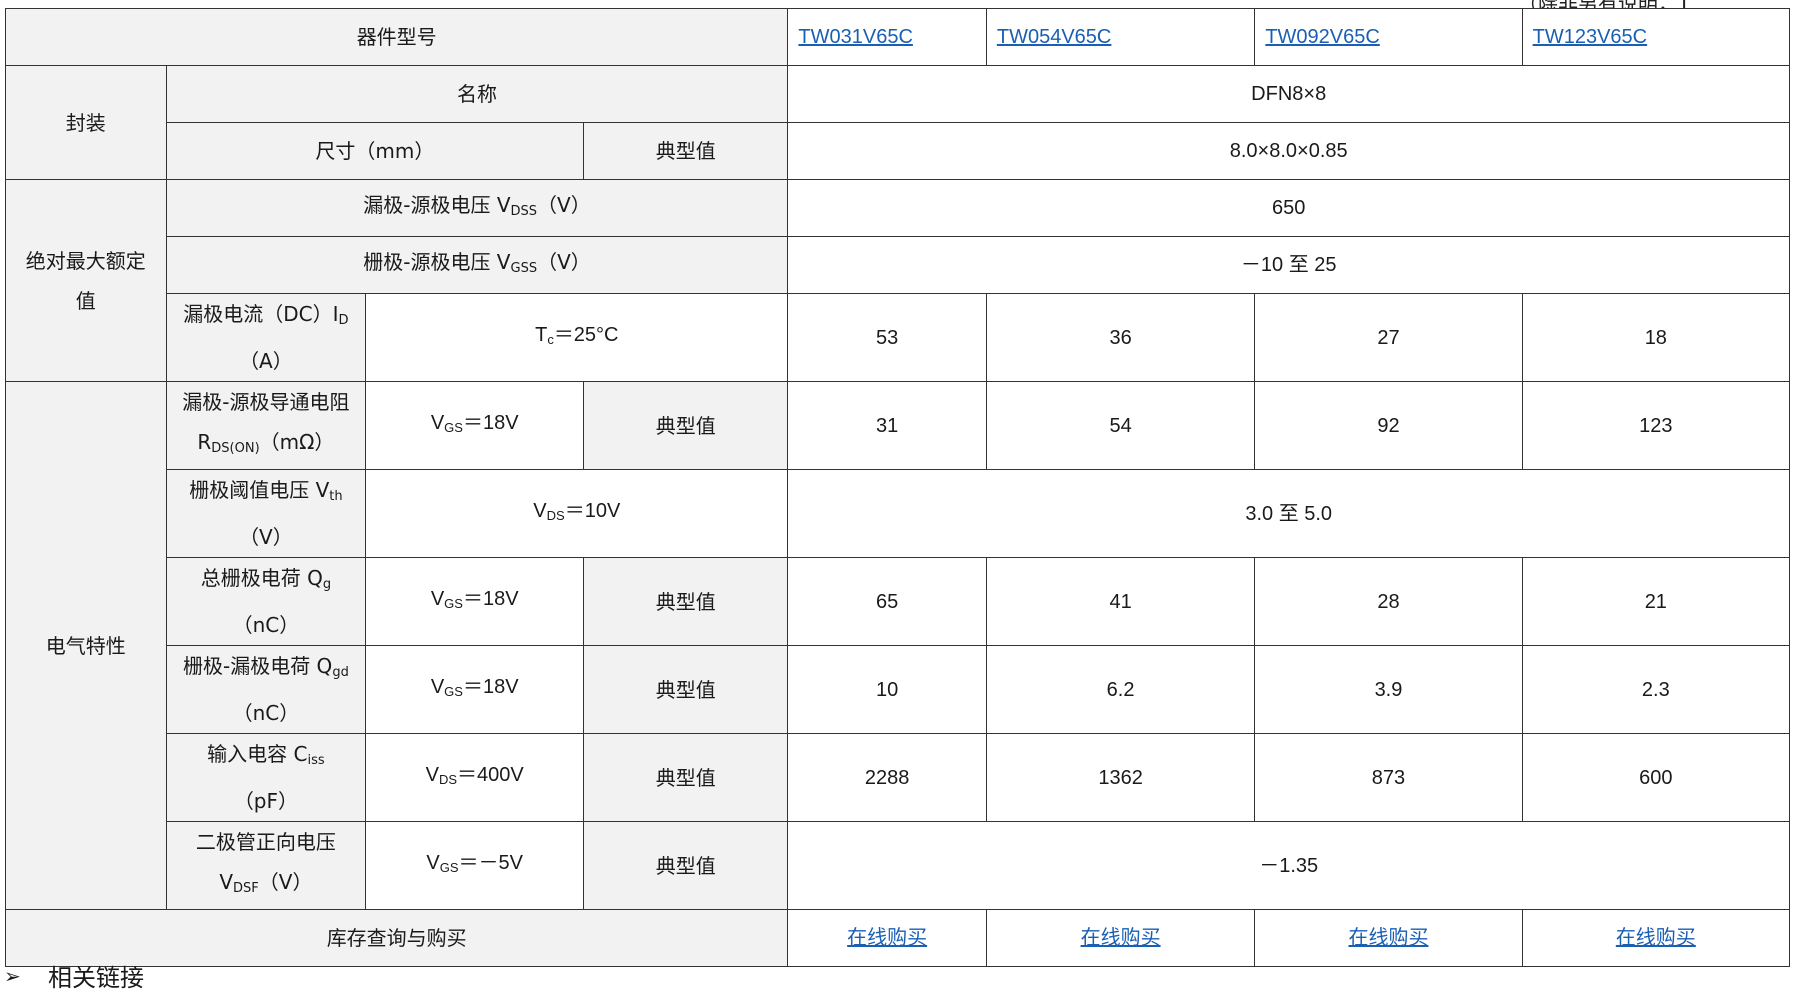  What do you see at coordinates (686, 865) in the screenshot?
I see `vdsf-typ: 典型值` at bounding box center [686, 865].